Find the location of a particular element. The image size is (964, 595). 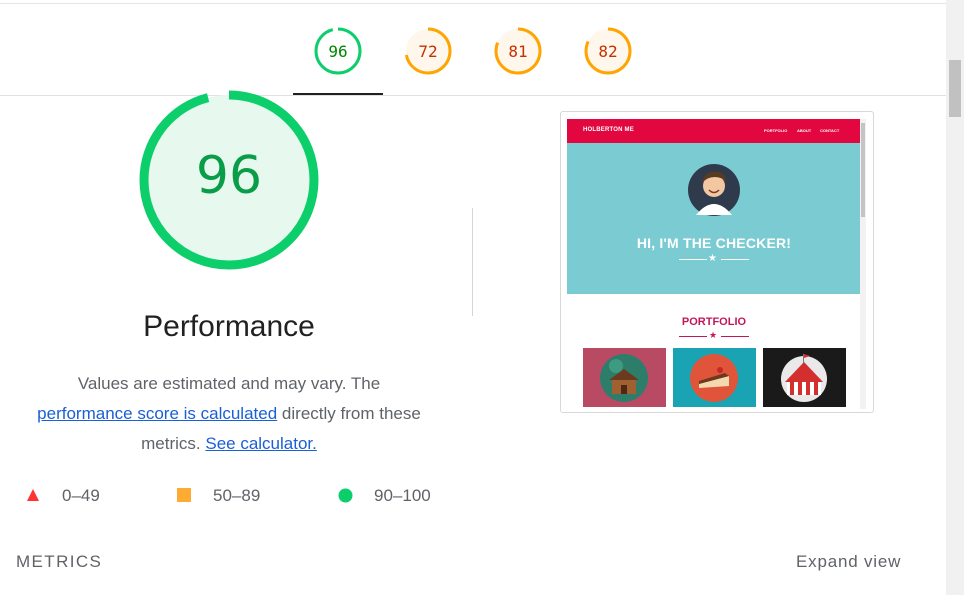

accessibility-gauge-link: 72 is located at coordinates (428, 52).